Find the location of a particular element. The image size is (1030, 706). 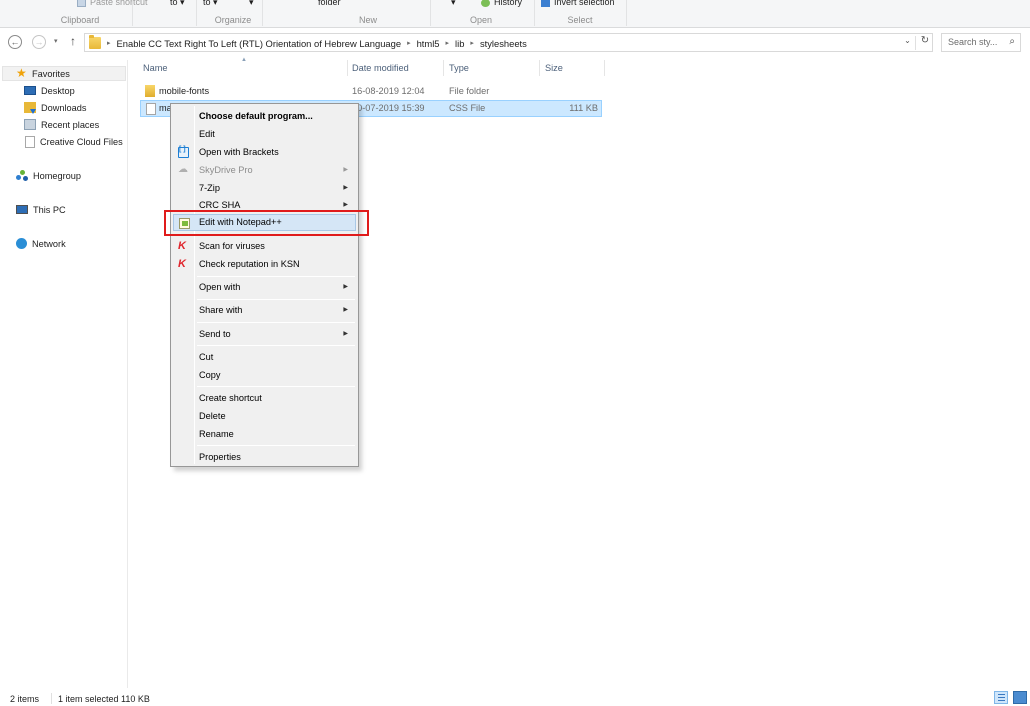

breadcrumb-item: lib is located at coordinates (459, 43).